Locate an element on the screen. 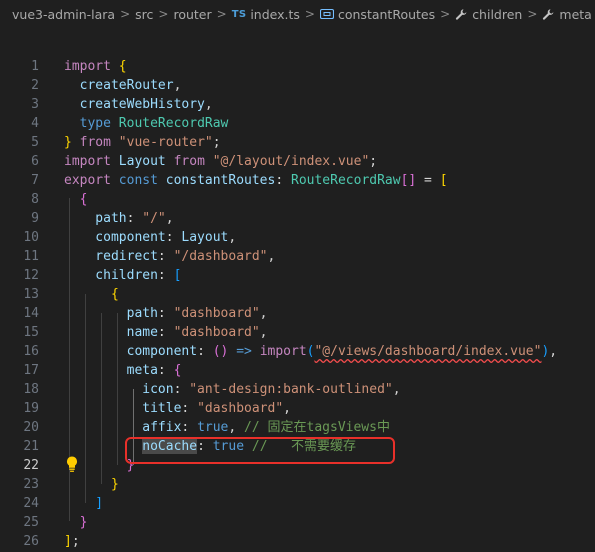  code-line: 3 createWebHistory, is located at coordinates (297, 104).